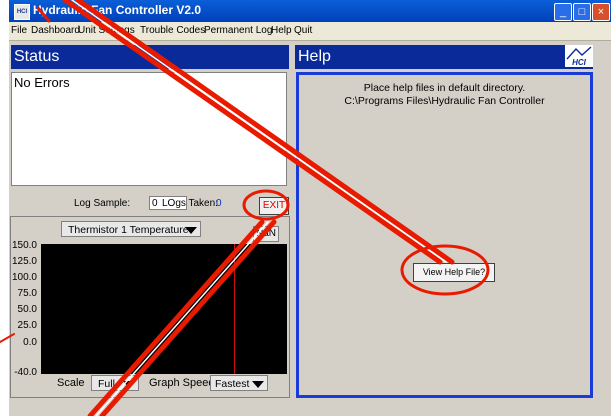 This screenshot has width=611, height=416. I want to click on app-icon: HCI, so click(22, 12).